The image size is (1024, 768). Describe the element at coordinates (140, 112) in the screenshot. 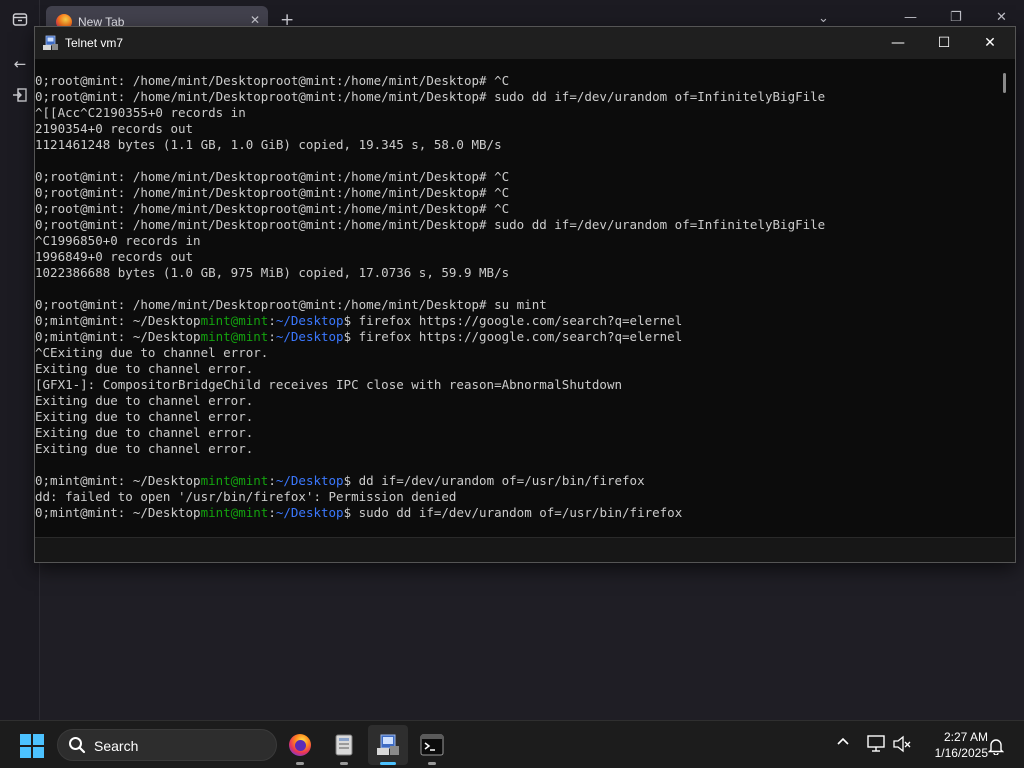

I see `terminal-text: ^[[Acc^C2190355+0 records in` at that location.